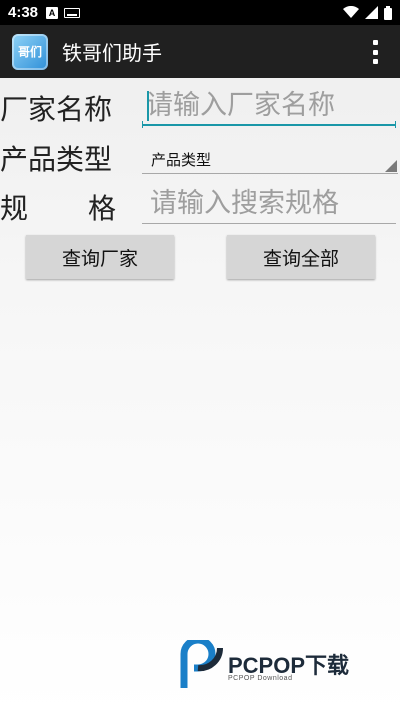  Describe the element at coordinates (269, 204) in the screenshot. I see `spec-input` at that location.